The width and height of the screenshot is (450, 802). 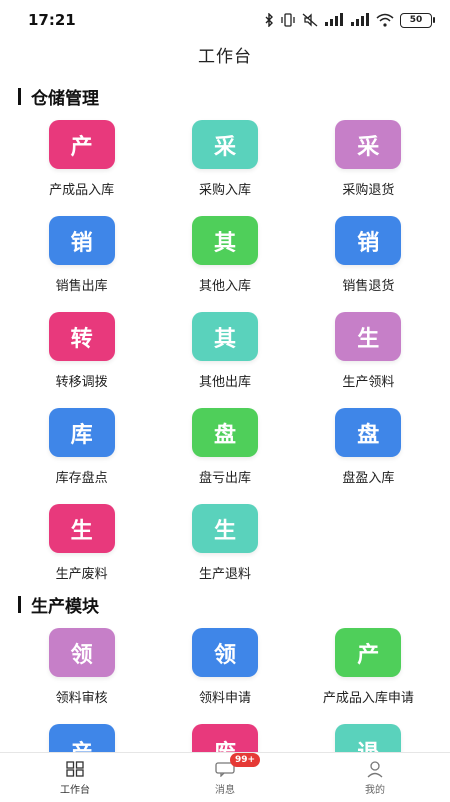 I want to click on tile-0-9: 库库存盘点, so click(x=81, y=447).